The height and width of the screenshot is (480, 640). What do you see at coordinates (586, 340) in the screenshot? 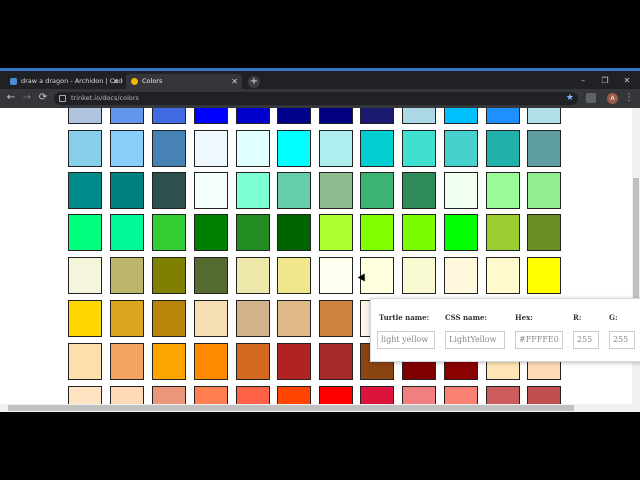
I see `r-field: 255` at bounding box center [586, 340].